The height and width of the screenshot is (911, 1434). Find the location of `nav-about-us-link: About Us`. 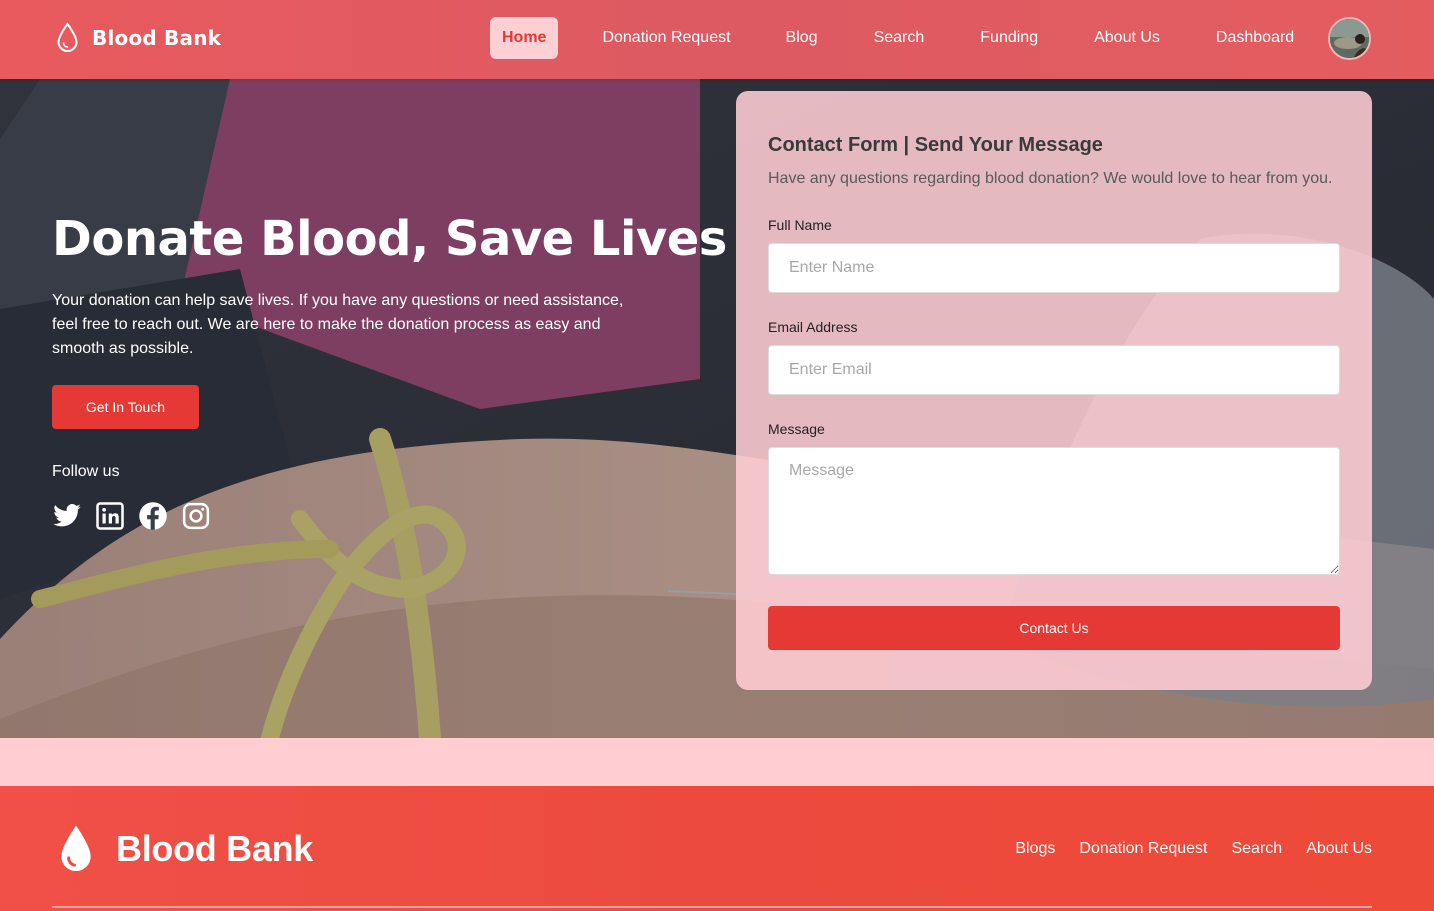

nav-about-us-link: About Us is located at coordinates (1127, 38).